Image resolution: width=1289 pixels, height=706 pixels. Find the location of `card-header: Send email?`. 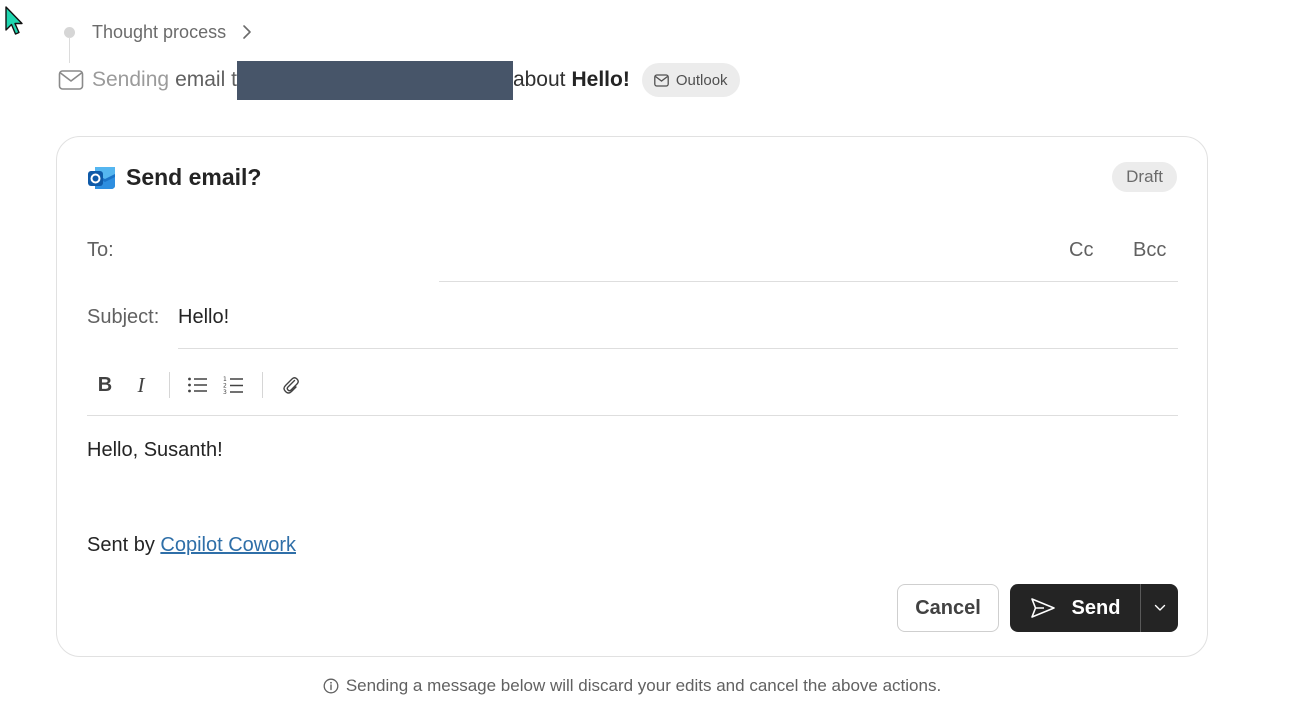

card-header: Send email? is located at coordinates (174, 177).